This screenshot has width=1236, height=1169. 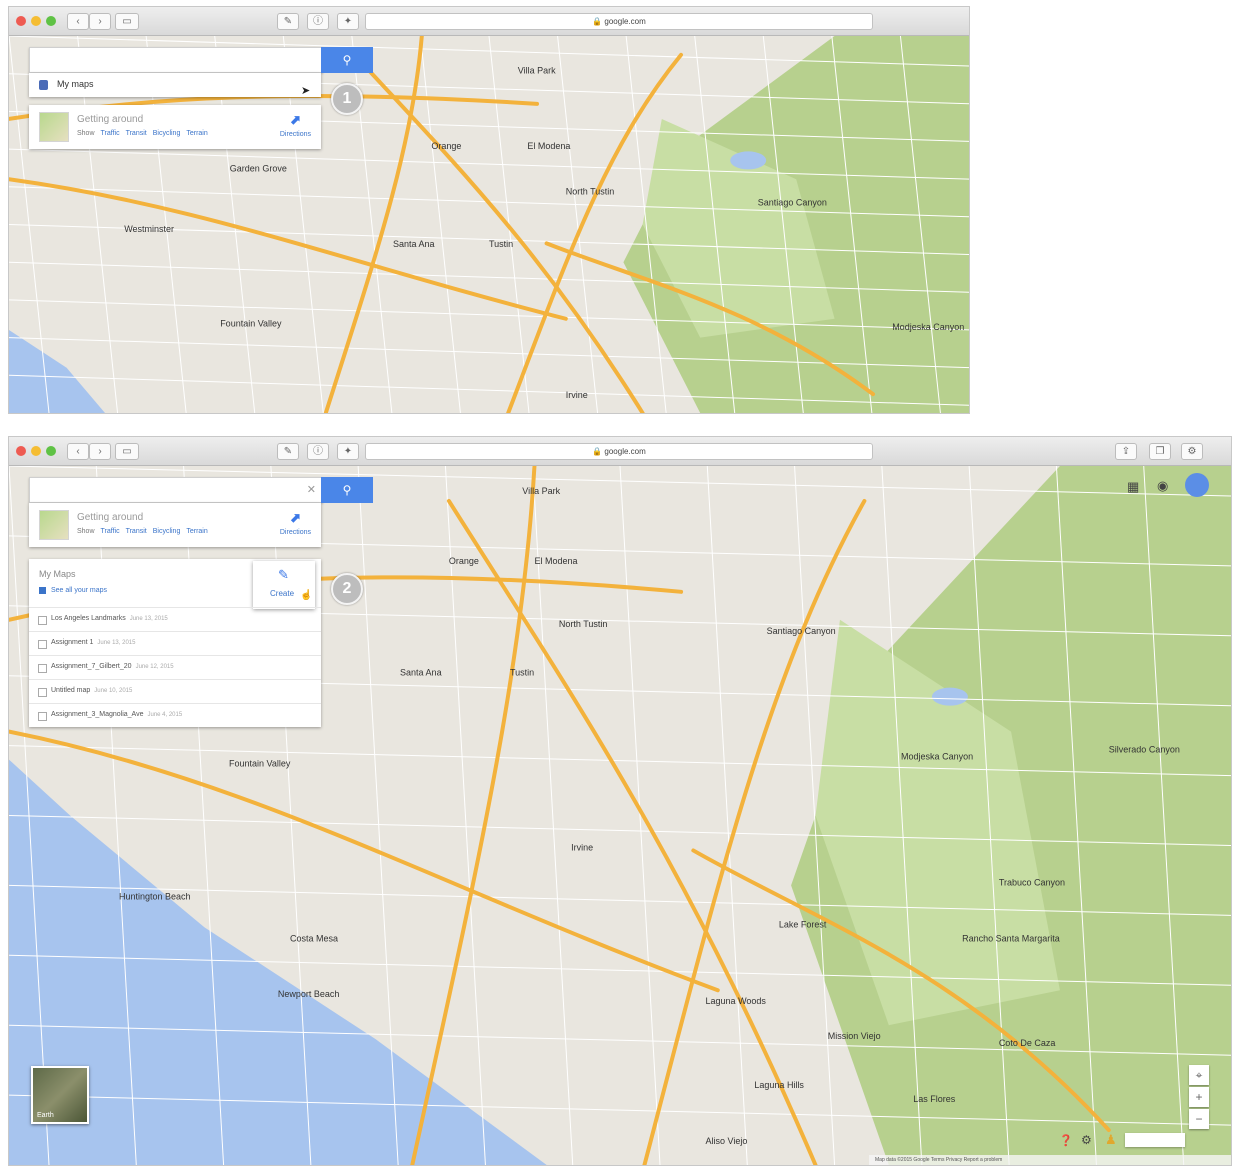 I want to click on url-text: google.com, so click(x=625, y=451).